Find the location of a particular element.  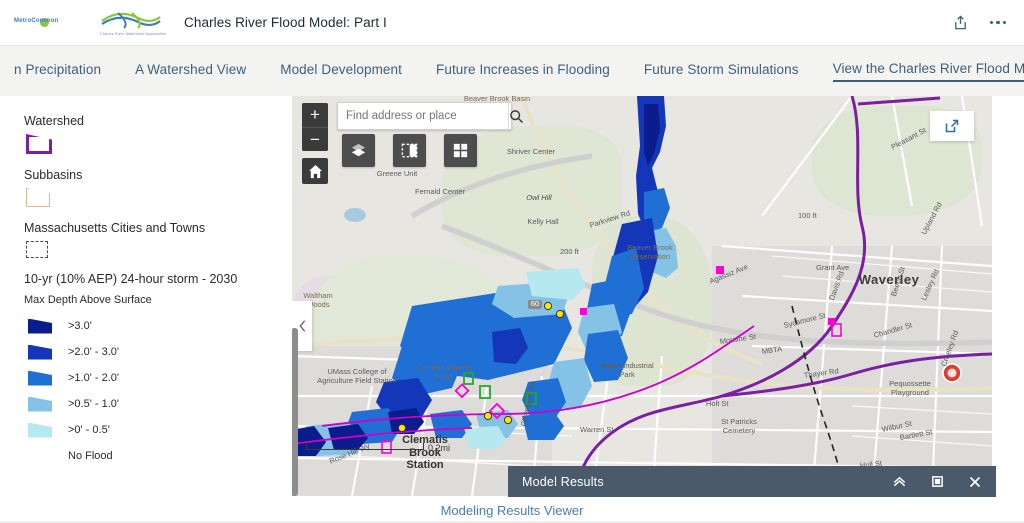

search-button is located at coordinates (516, 116).